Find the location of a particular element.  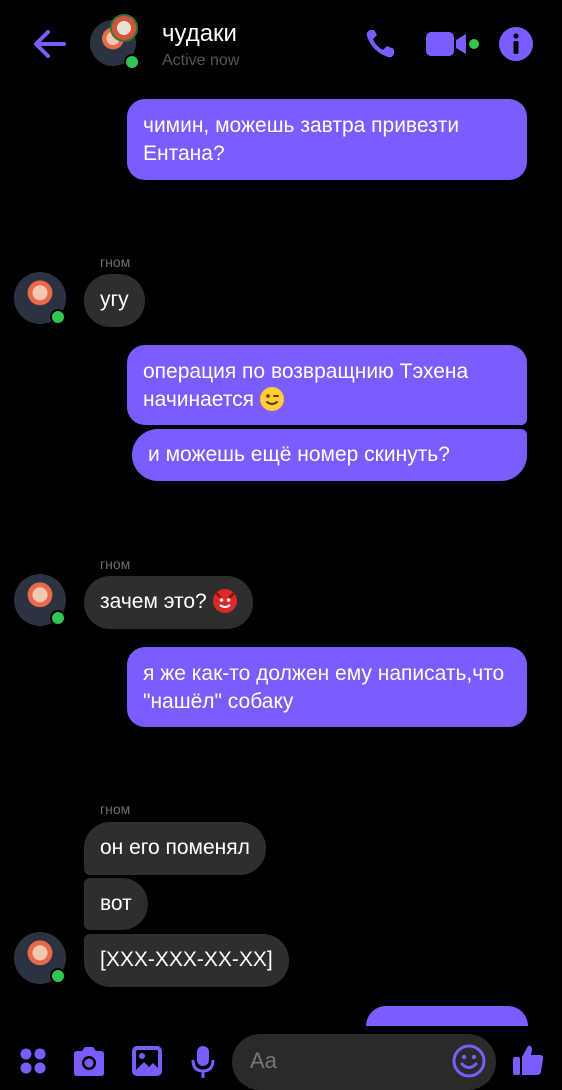

message-outgoing: и можешь ещё номер скинуть? is located at coordinates (329, 455).